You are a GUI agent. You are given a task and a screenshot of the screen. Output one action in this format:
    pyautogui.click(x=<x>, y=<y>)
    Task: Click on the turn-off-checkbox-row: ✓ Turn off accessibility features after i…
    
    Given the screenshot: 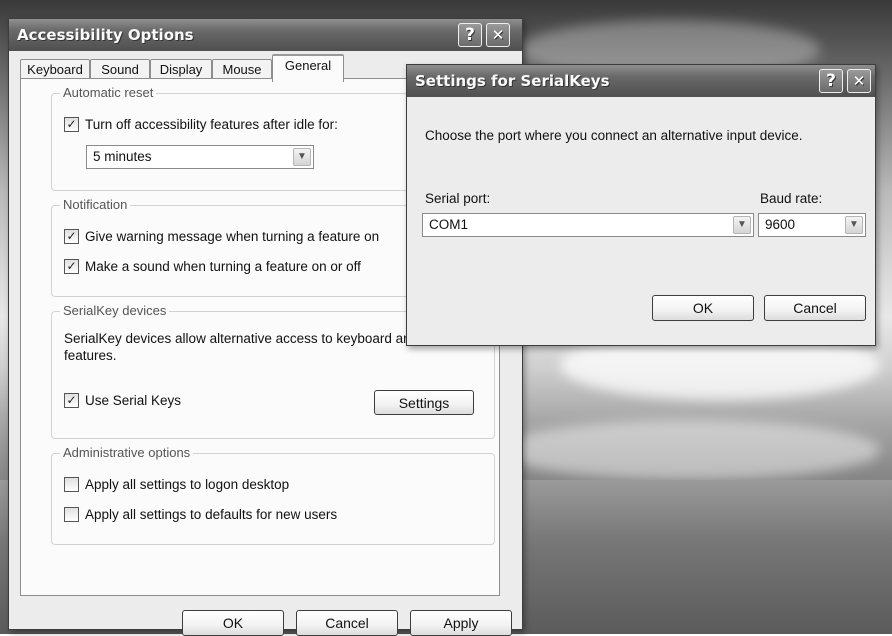 What is the action you would take?
    pyautogui.click(x=201, y=125)
    